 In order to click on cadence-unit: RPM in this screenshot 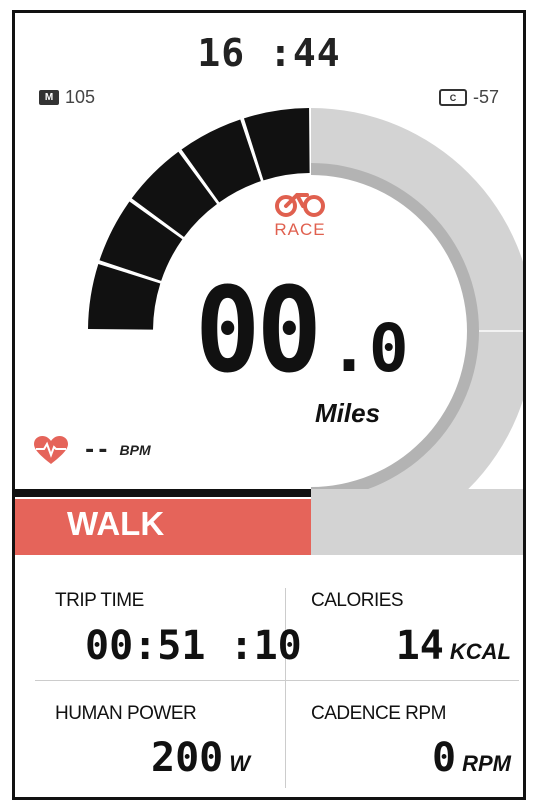, I will do `click(486, 763)`.